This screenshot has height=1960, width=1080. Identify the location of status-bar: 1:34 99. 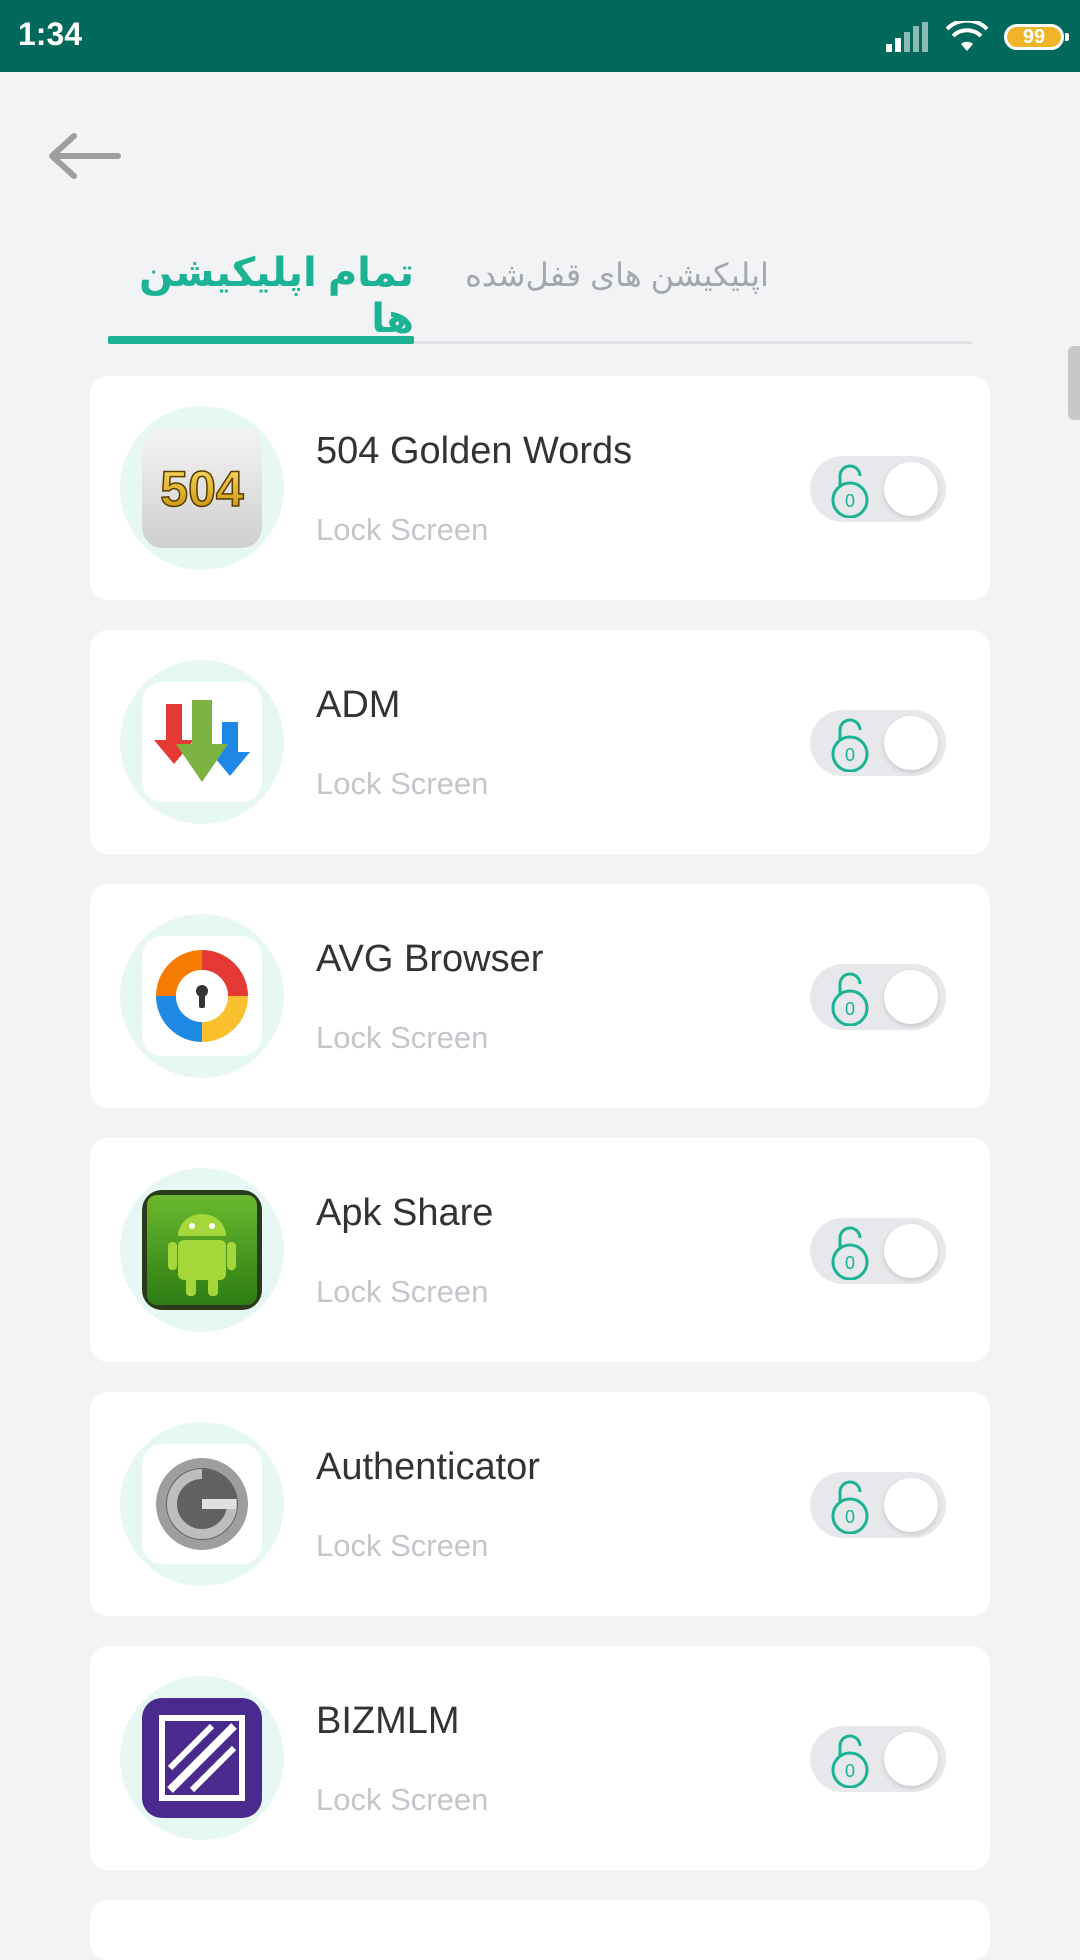
(540, 36).